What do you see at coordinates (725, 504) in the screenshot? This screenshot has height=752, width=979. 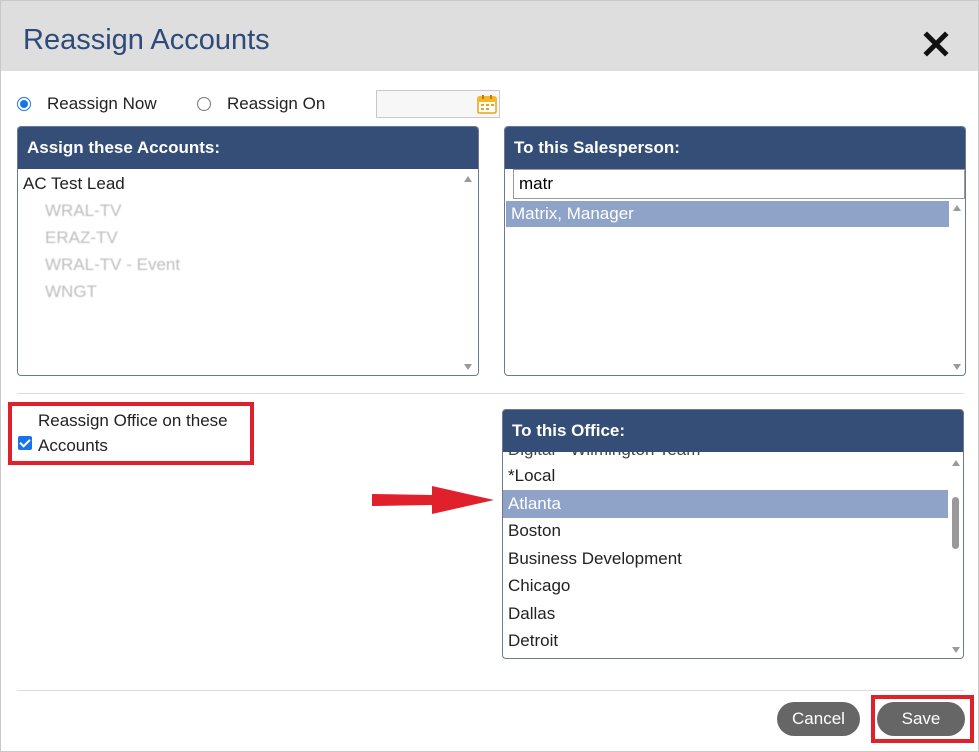 I see `selected-office-row: Atlanta` at bounding box center [725, 504].